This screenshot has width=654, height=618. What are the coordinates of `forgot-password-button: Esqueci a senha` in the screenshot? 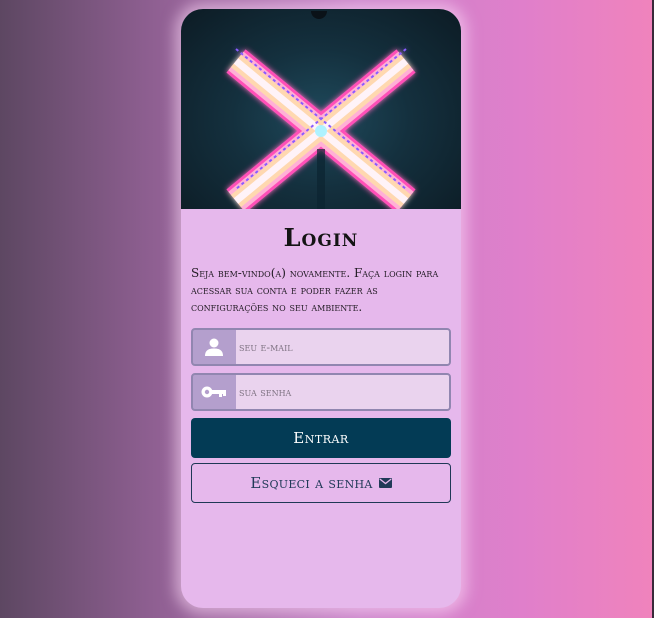 It's located at (321, 483).